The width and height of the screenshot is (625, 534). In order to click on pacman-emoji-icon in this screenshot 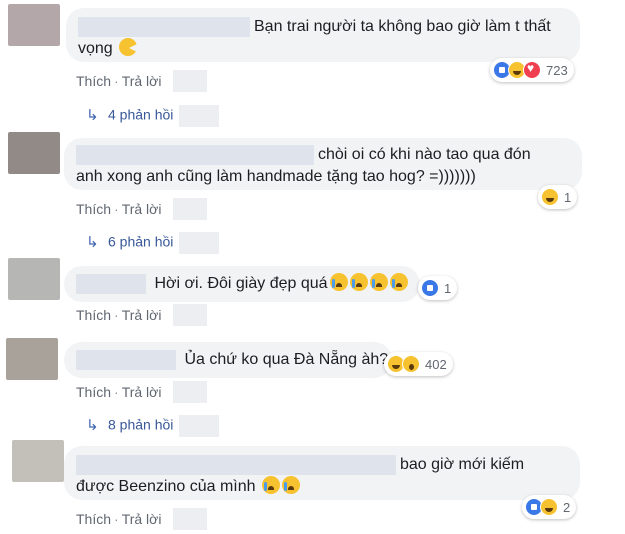, I will do `click(128, 47)`.